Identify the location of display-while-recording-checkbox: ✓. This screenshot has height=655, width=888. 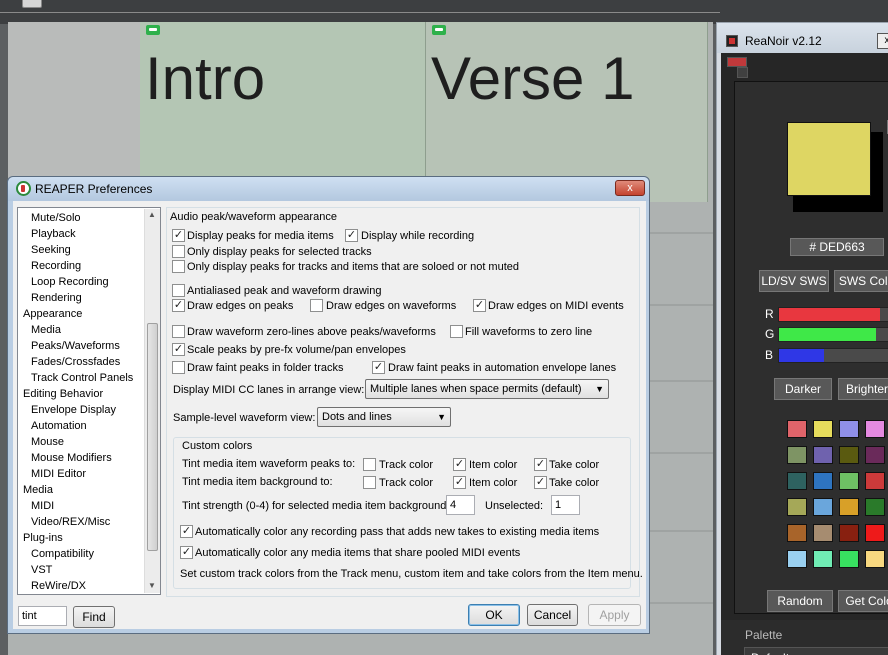
(351, 235).